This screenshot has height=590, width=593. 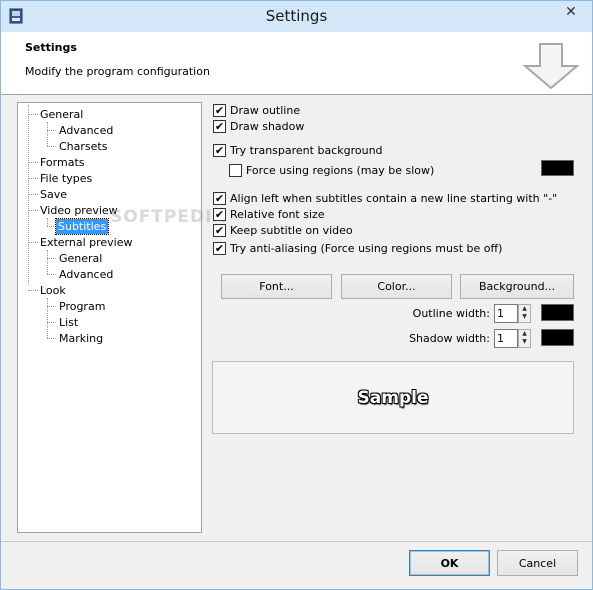 What do you see at coordinates (235, 170) in the screenshot?
I see `force-regions-checkbox` at bounding box center [235, 170].